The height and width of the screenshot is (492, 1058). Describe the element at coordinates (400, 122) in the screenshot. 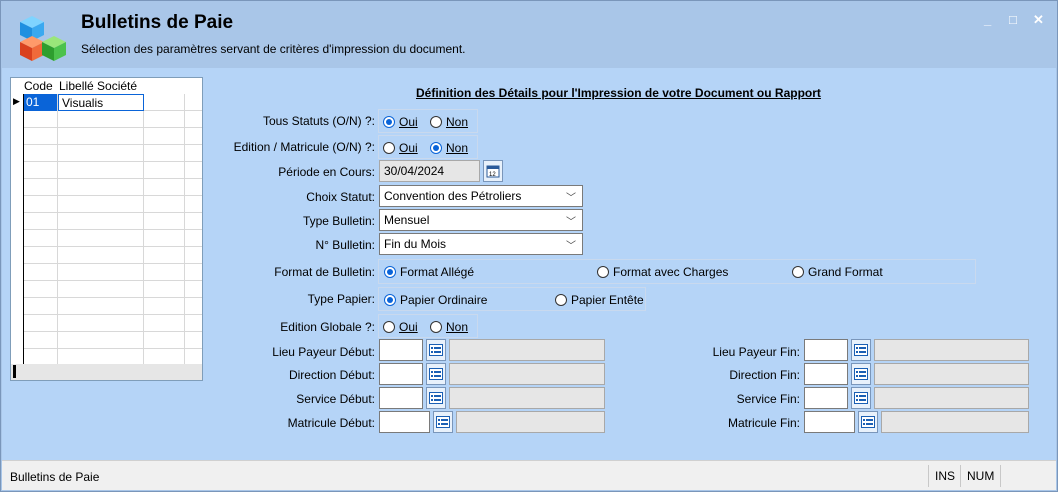

I see `tous-statuts-oui-radio: Oui` at that location.